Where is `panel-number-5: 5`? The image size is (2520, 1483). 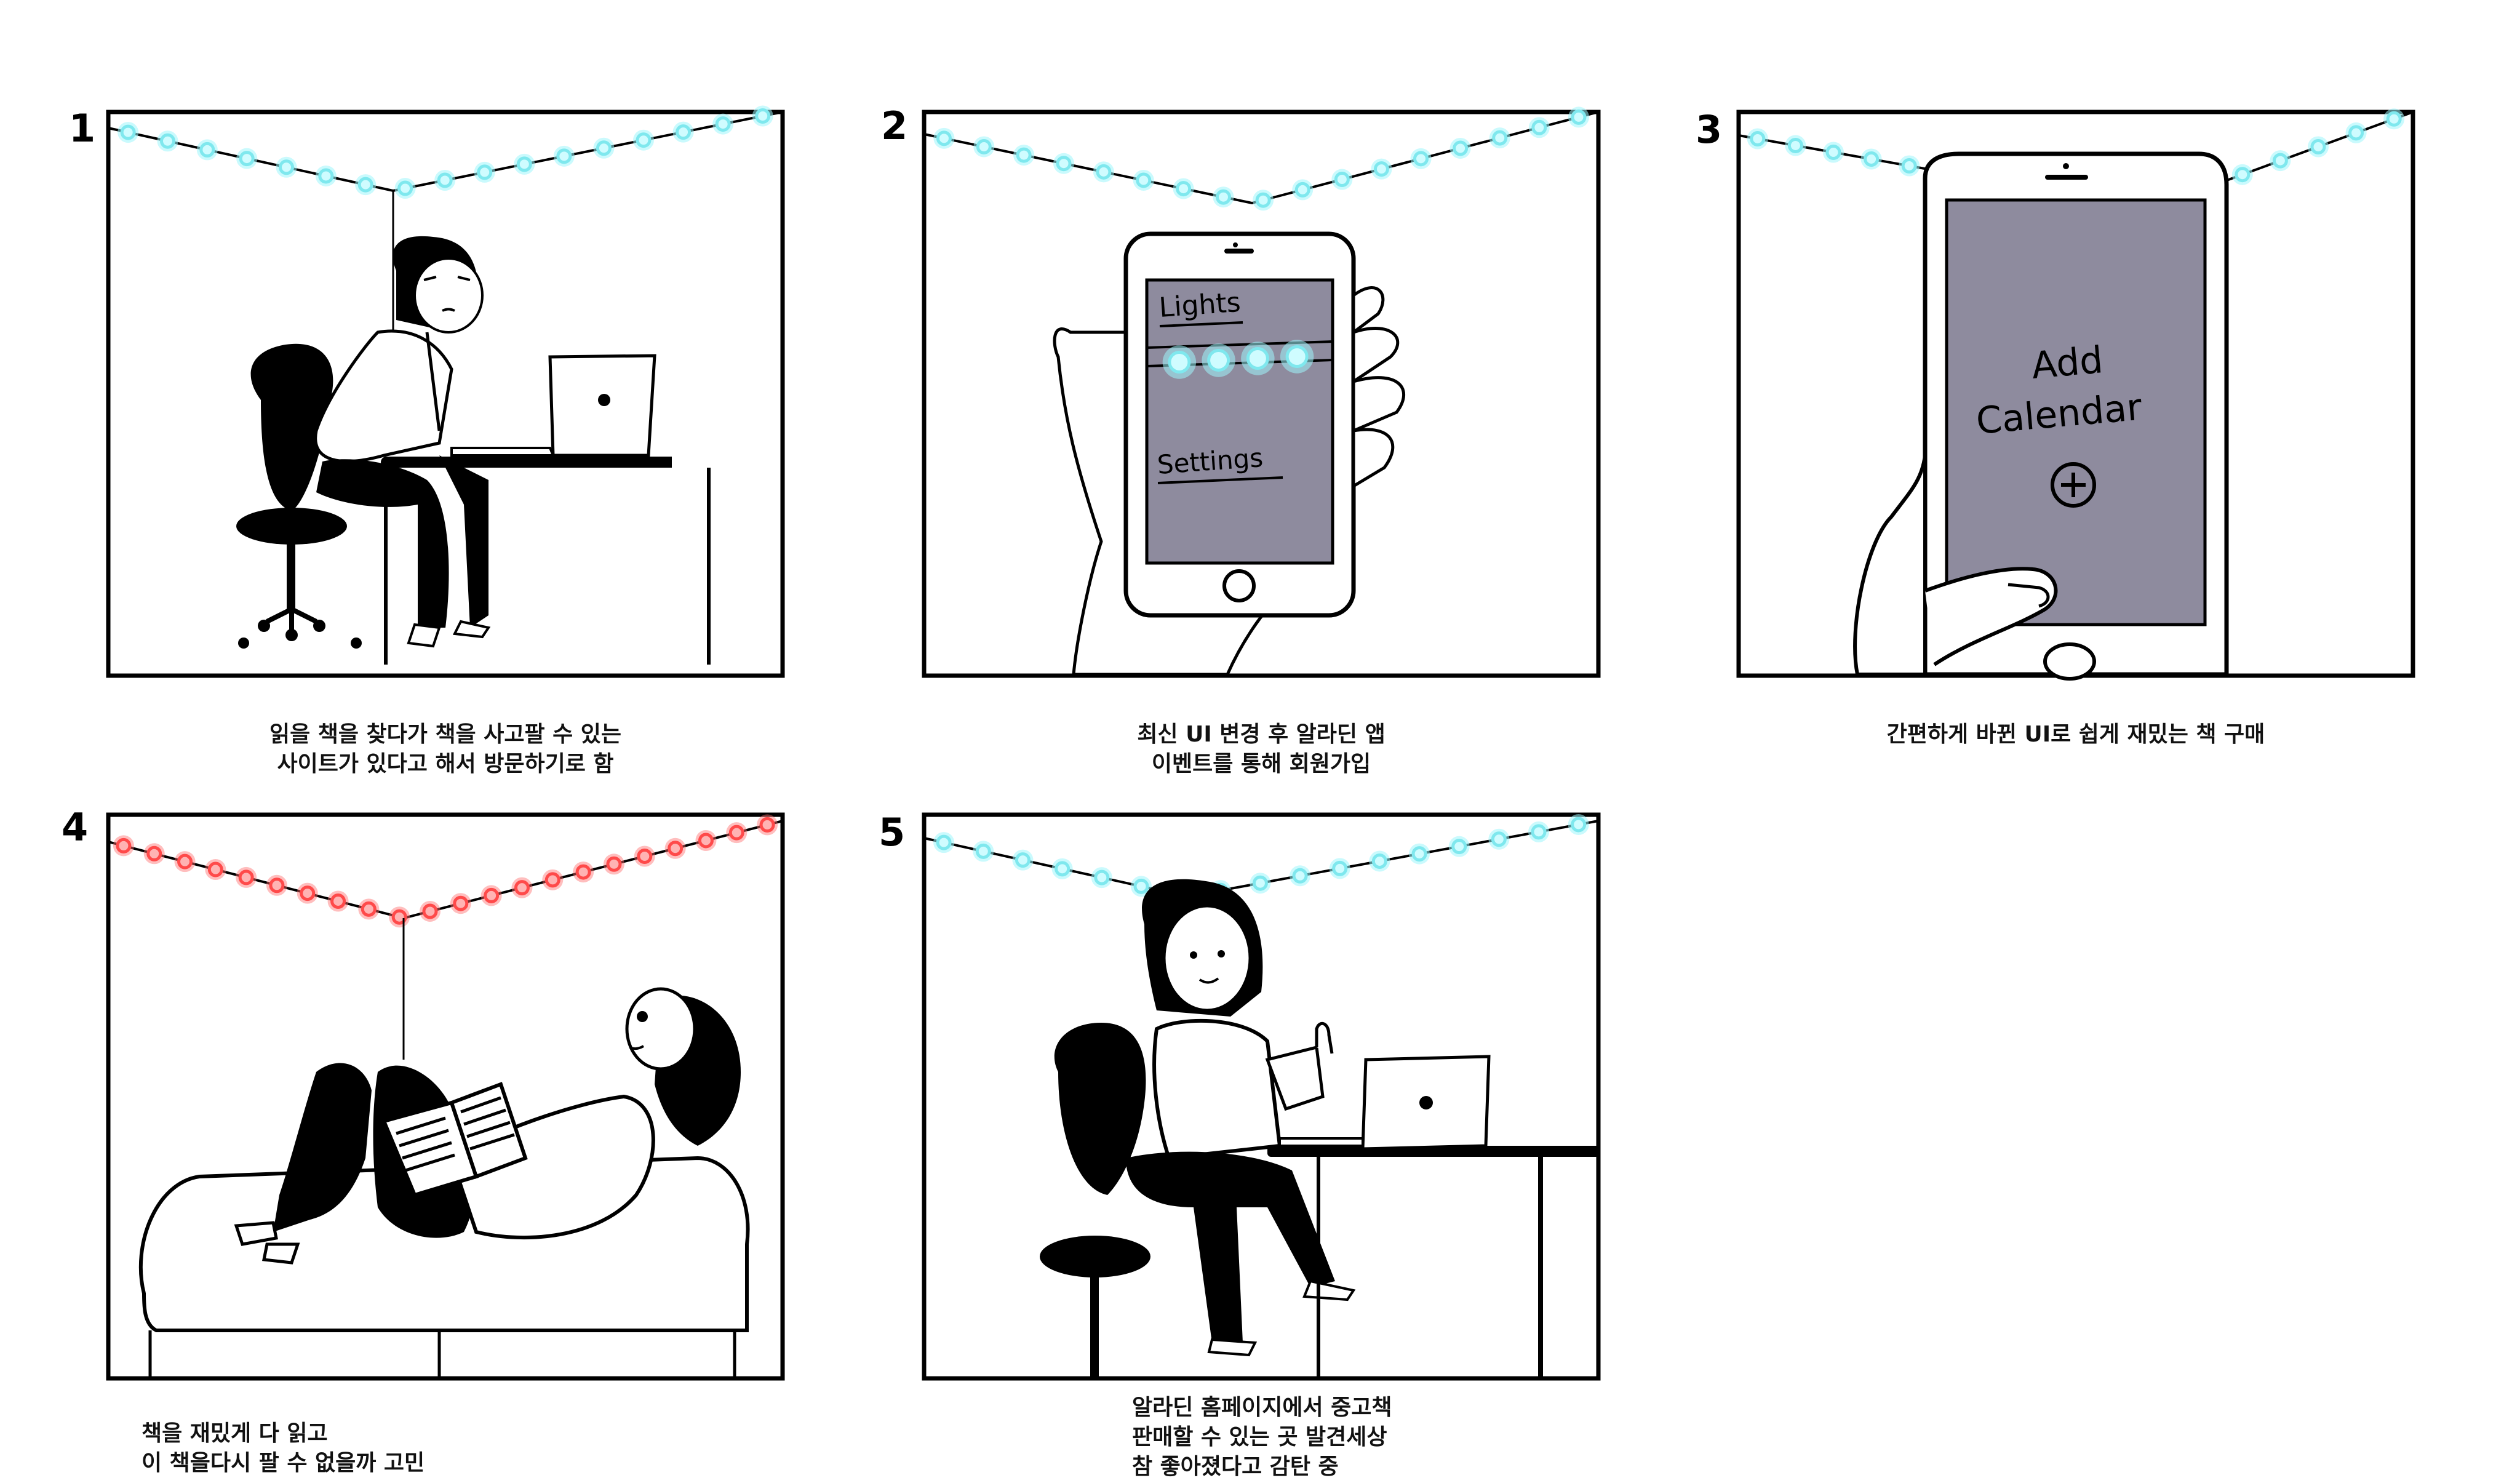 panel-number-5: 5 is located at coordinates (892, 833).